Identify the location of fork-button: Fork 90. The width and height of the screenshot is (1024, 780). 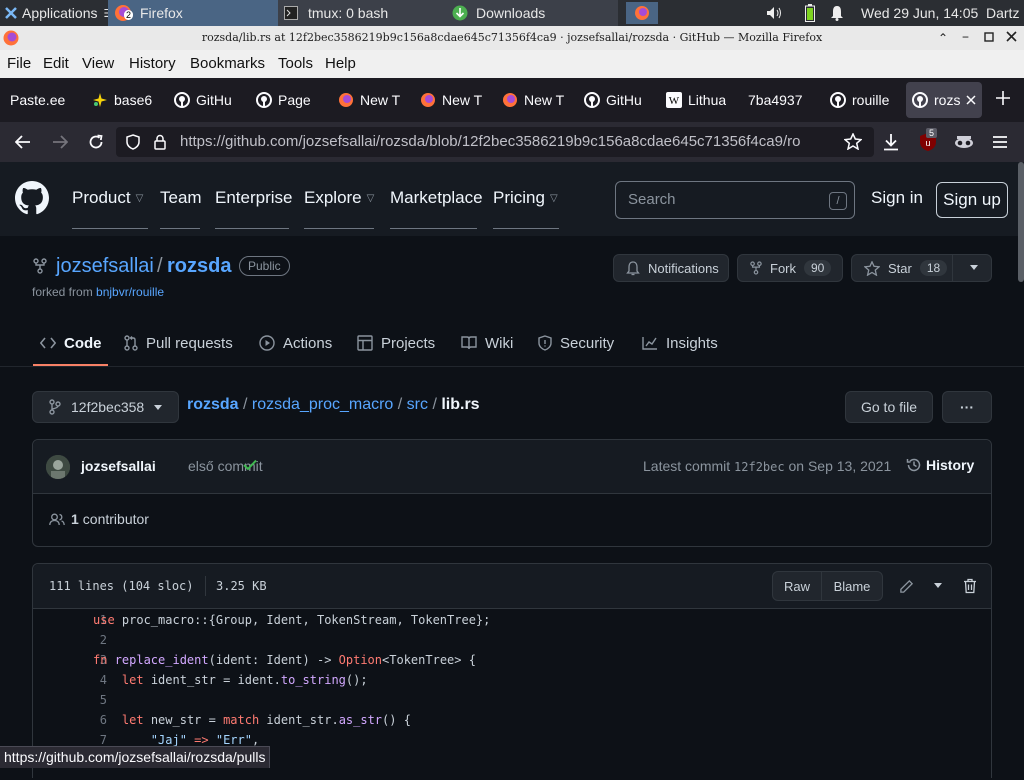
(790, 268).